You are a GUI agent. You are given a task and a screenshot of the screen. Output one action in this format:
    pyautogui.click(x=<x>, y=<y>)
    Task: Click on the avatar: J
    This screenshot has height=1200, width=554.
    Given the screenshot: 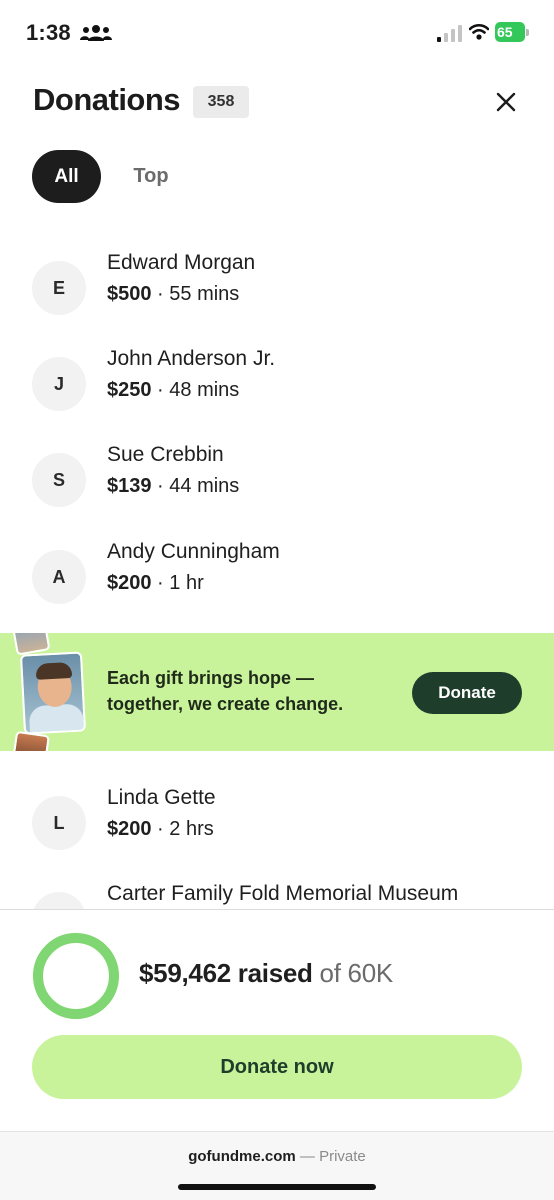 What is the action you would take?
    pyautogui.click(x=59, y=384)
    